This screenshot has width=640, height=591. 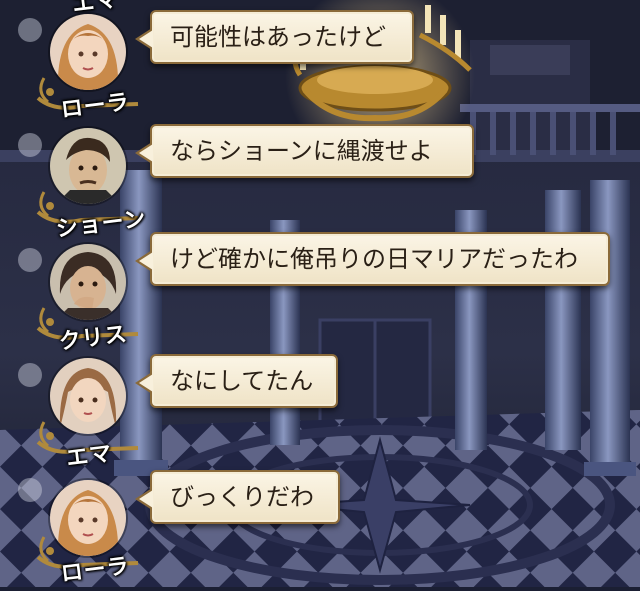 I want to click on message-text: けど確かに俺吊りの日マリアだったわ, so click(x=374, y=259).